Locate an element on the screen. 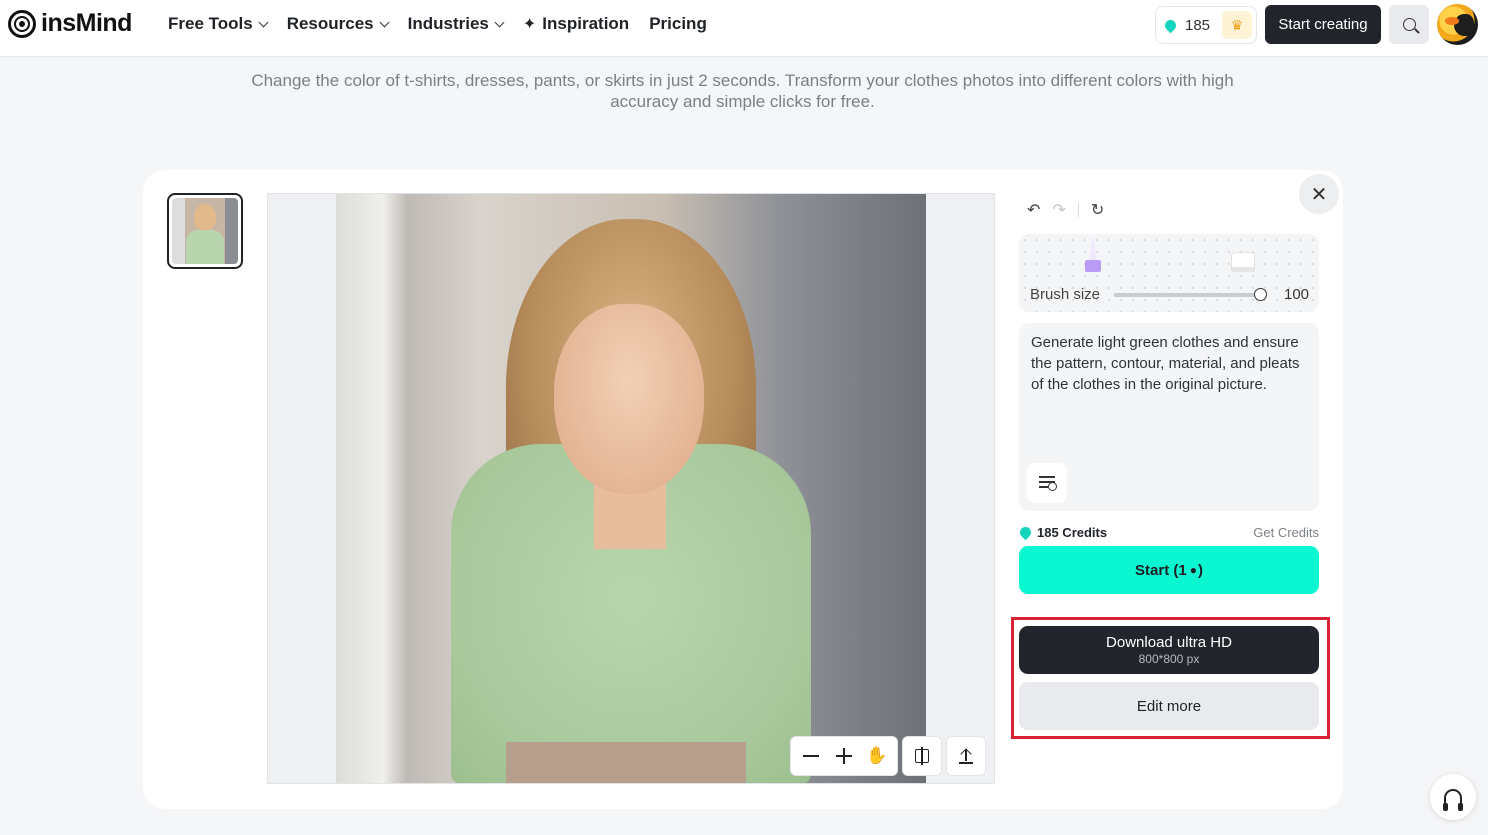  brush-size-slider is located at coordinates (1190, 294).